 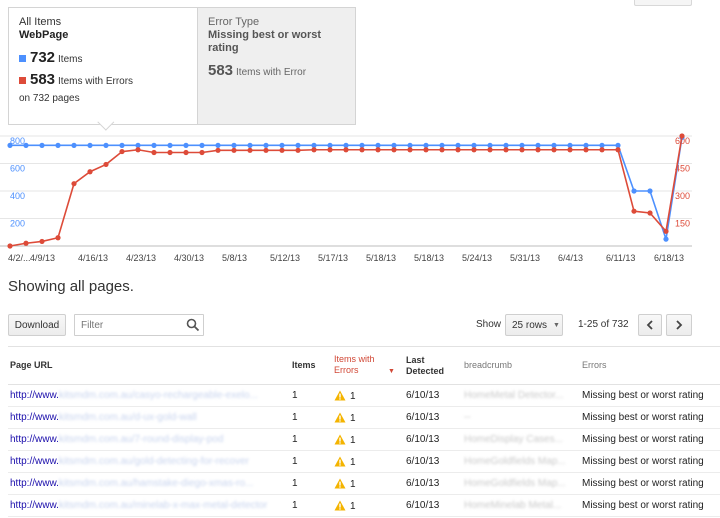 What do you see at coordinates (193, 325) in the screenshot?
I see `search-icon` at bounding box center [193, 325].